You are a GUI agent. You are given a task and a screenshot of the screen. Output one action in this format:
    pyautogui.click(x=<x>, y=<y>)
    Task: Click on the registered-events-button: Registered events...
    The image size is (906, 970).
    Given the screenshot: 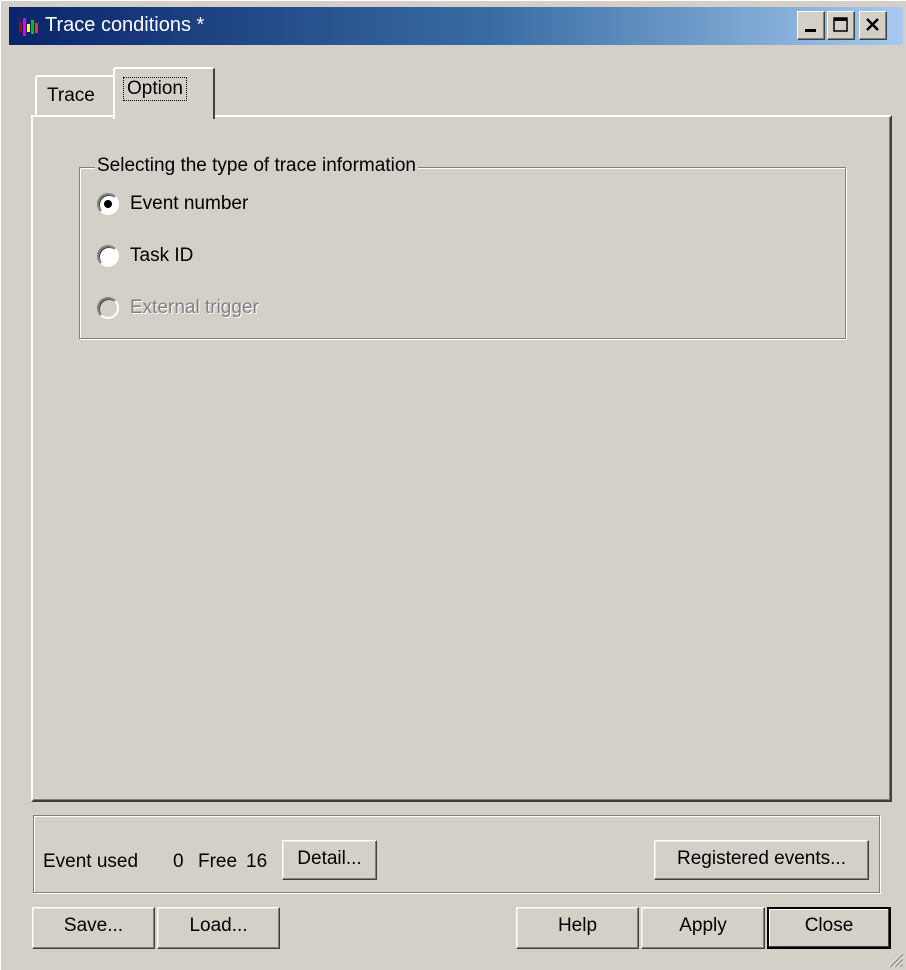 What is the action you would take?
    pyautogui.click(x=761, y=860)
    